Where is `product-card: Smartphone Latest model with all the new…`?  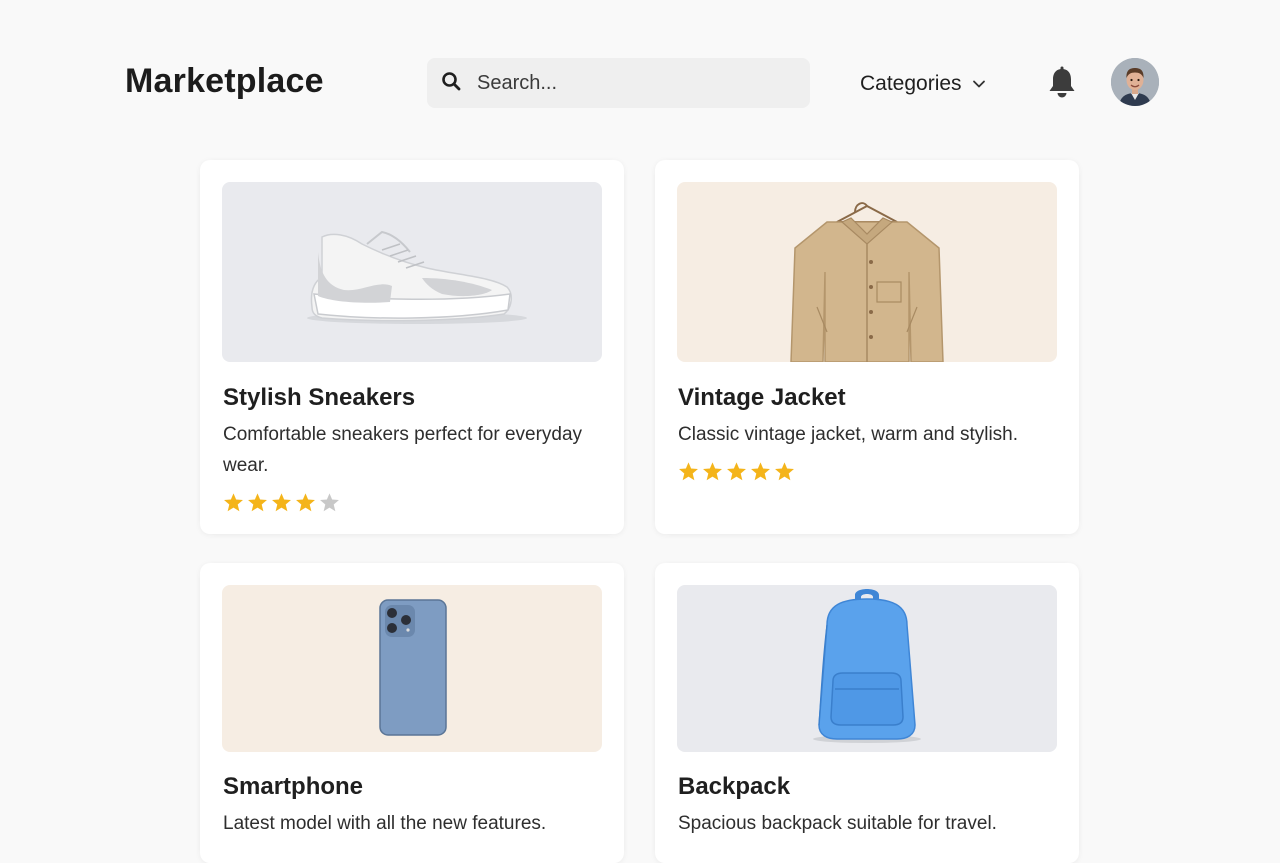 product-card: Smartphone Latest model with all the new… is located at coordinates (412, 713).